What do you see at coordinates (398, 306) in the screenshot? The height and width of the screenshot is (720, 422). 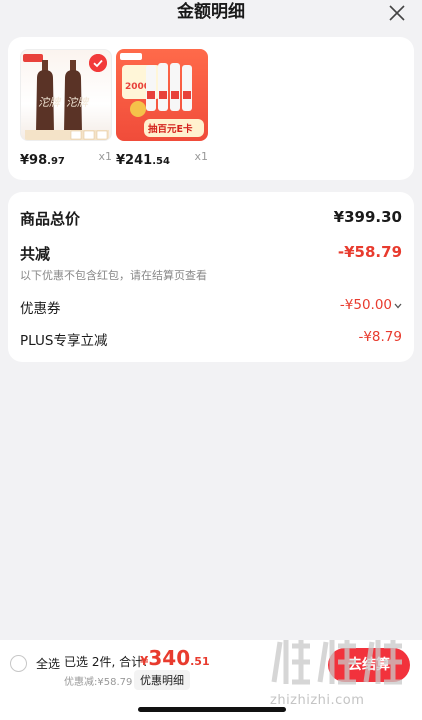 I see `chevron-down-icon` at bounding box center [398, 306].